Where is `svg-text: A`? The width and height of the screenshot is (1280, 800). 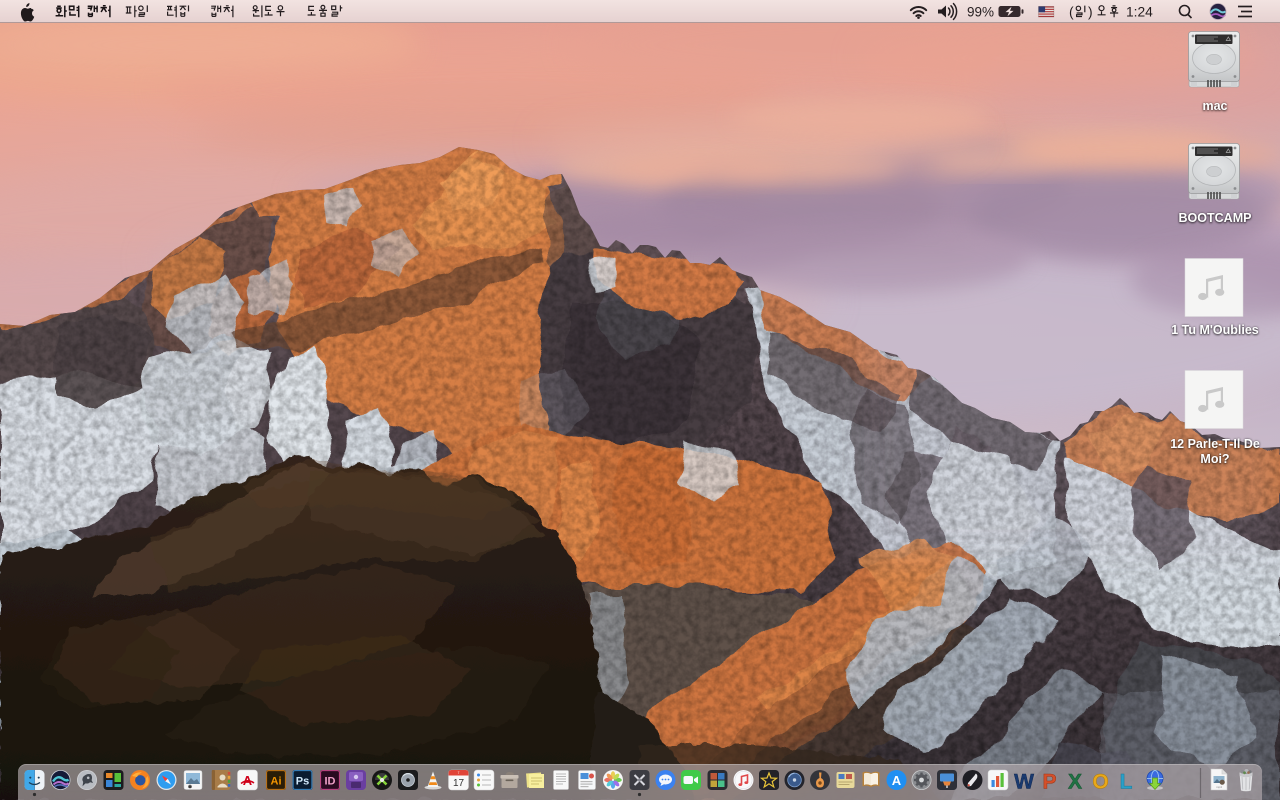 svg-text: A is located at coordinates (897, 780).